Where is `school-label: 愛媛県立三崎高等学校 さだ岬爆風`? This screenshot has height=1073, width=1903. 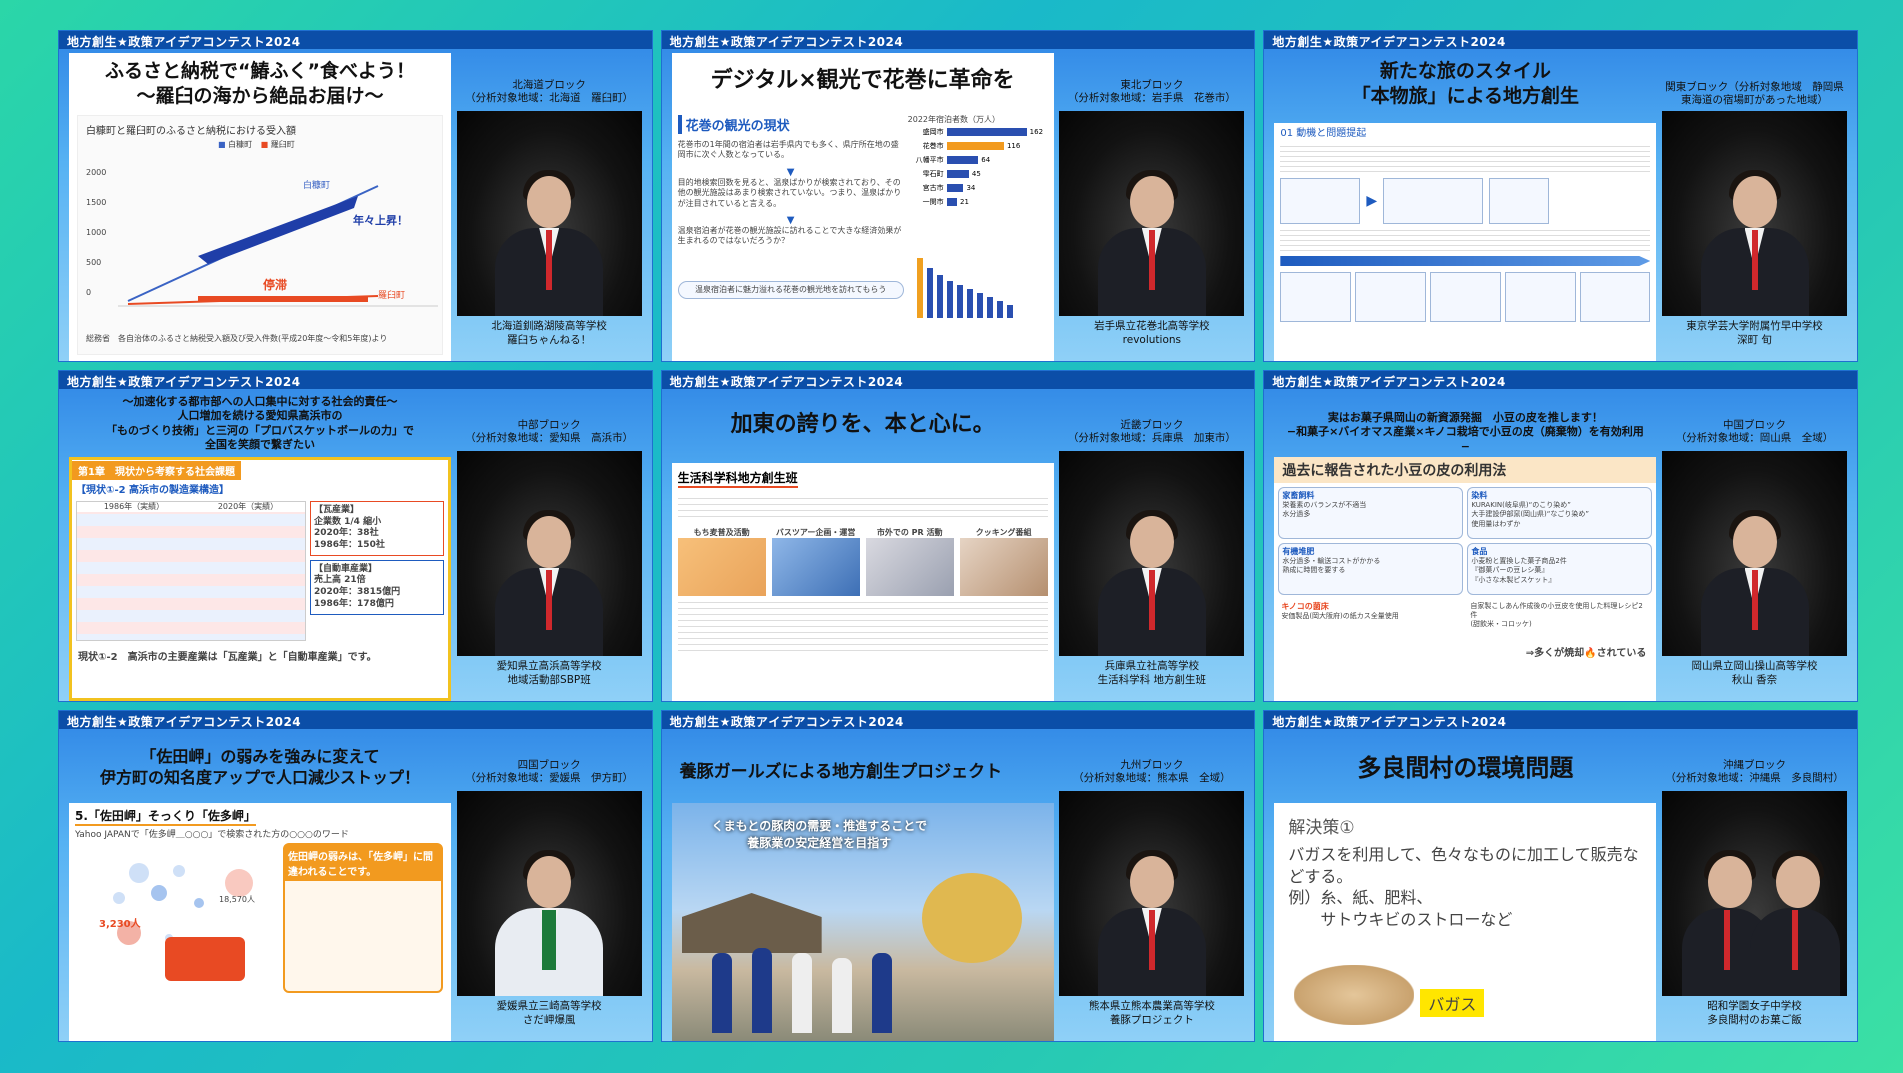 school-label: 愛媛県立三崎高等学校 さだ岬爆風 is located at coordinates (549, 1013).